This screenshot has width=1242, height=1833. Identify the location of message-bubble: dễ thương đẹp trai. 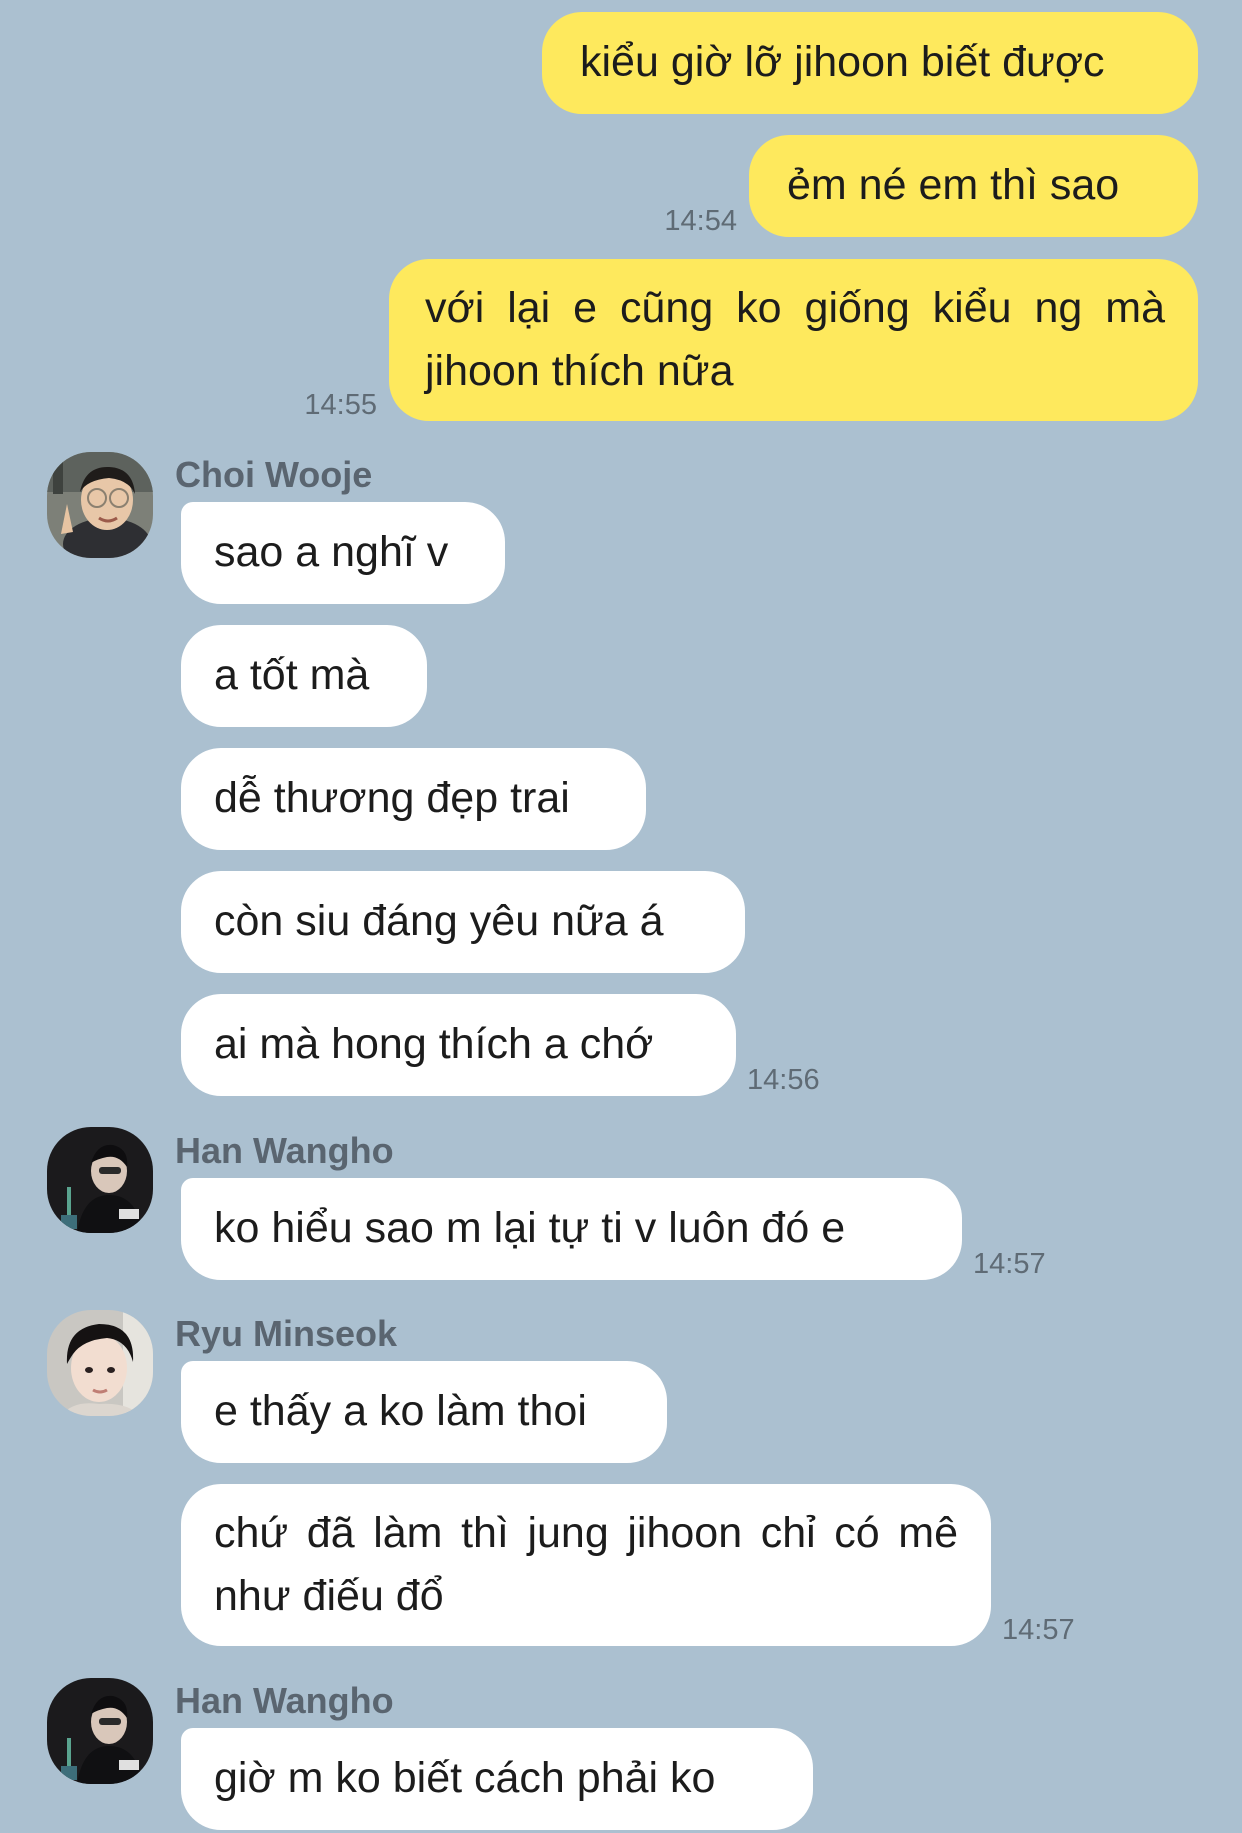
(413, 799).